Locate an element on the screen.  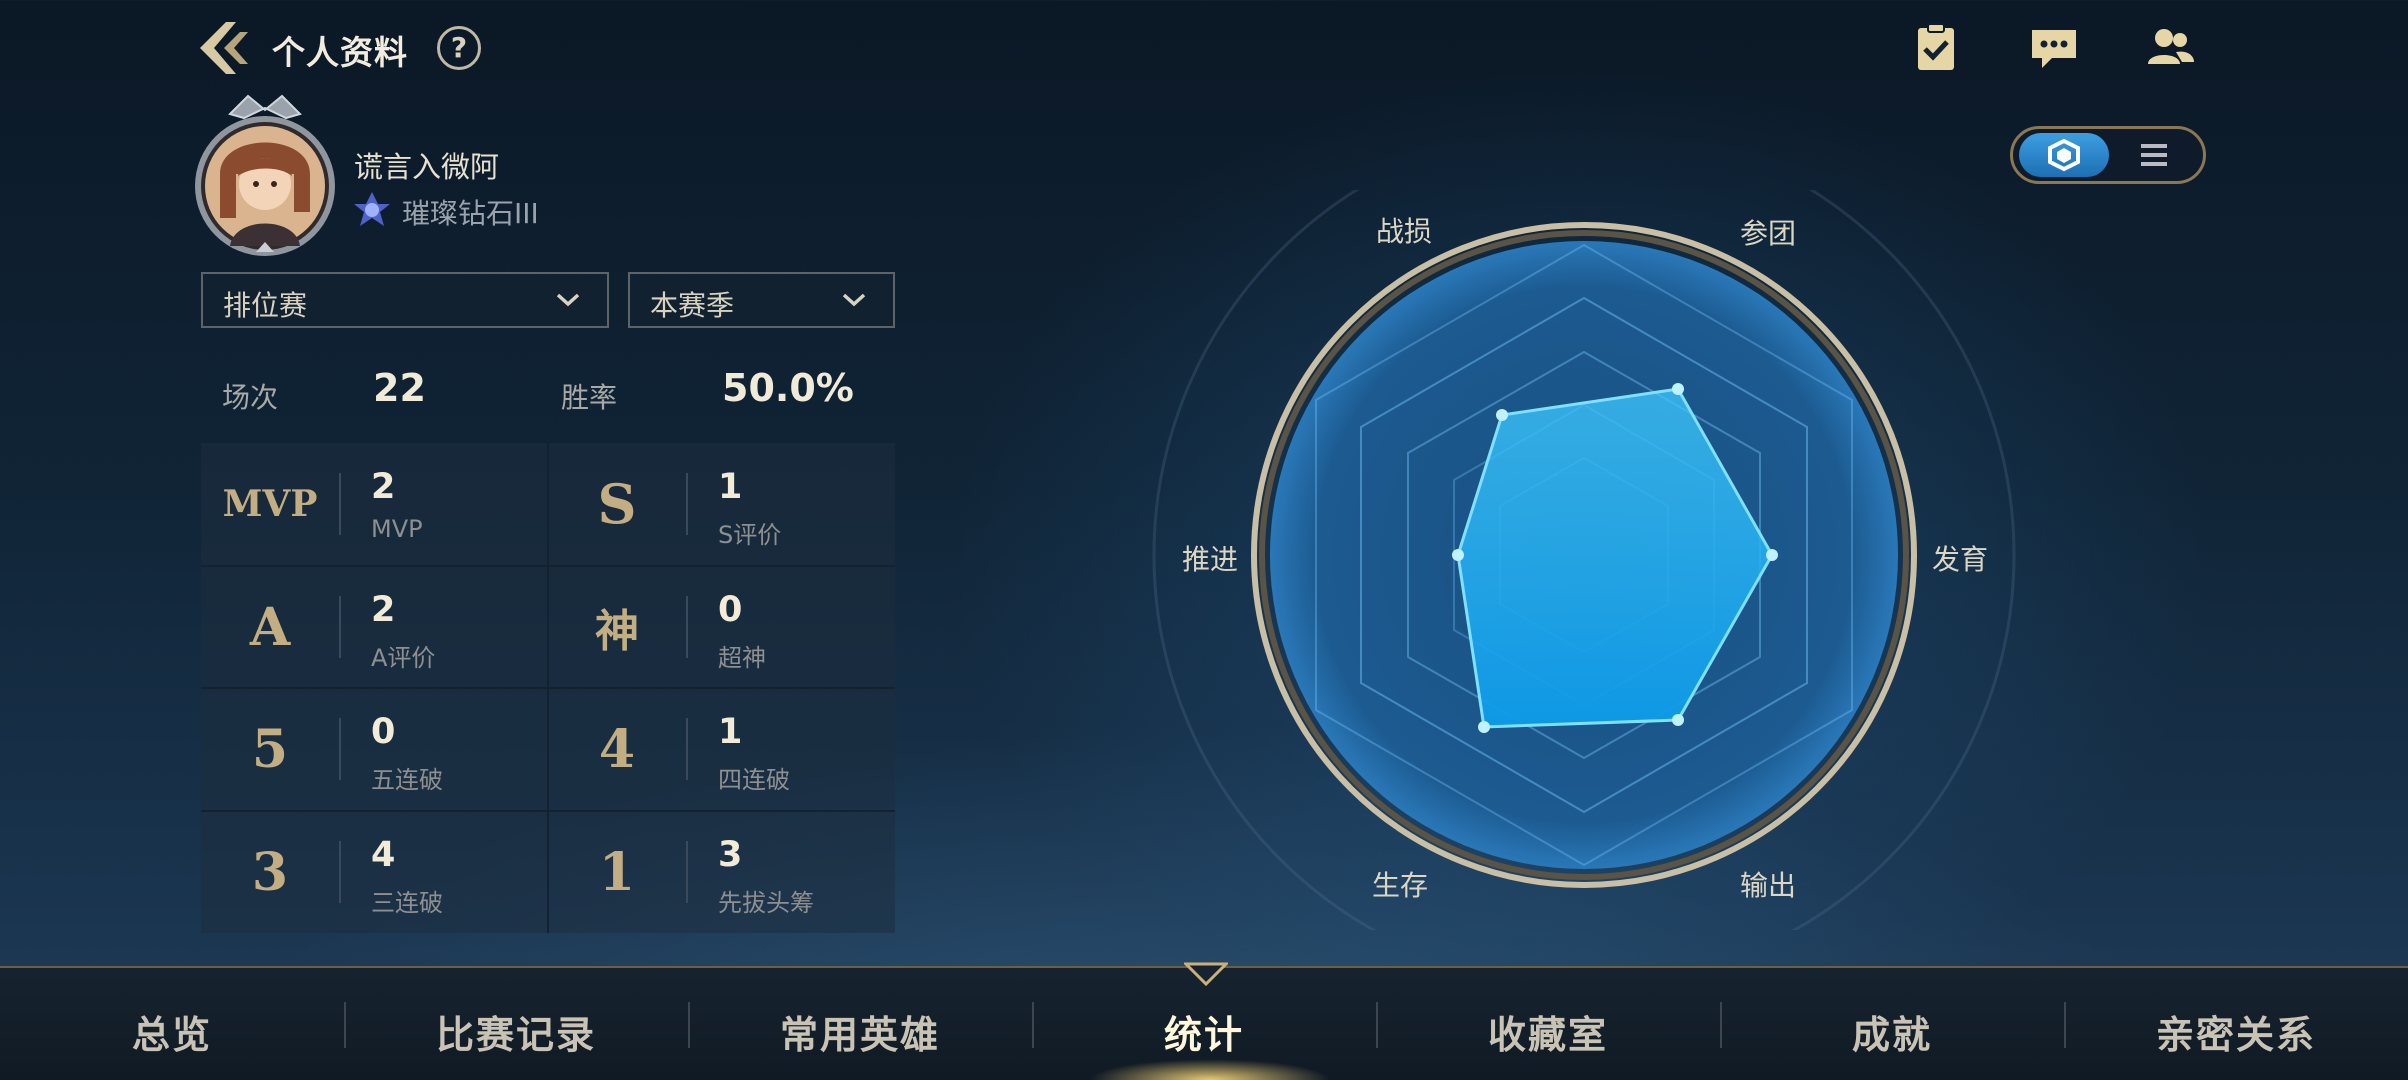
hexagon-icon is located at coordinates (2064, 155).